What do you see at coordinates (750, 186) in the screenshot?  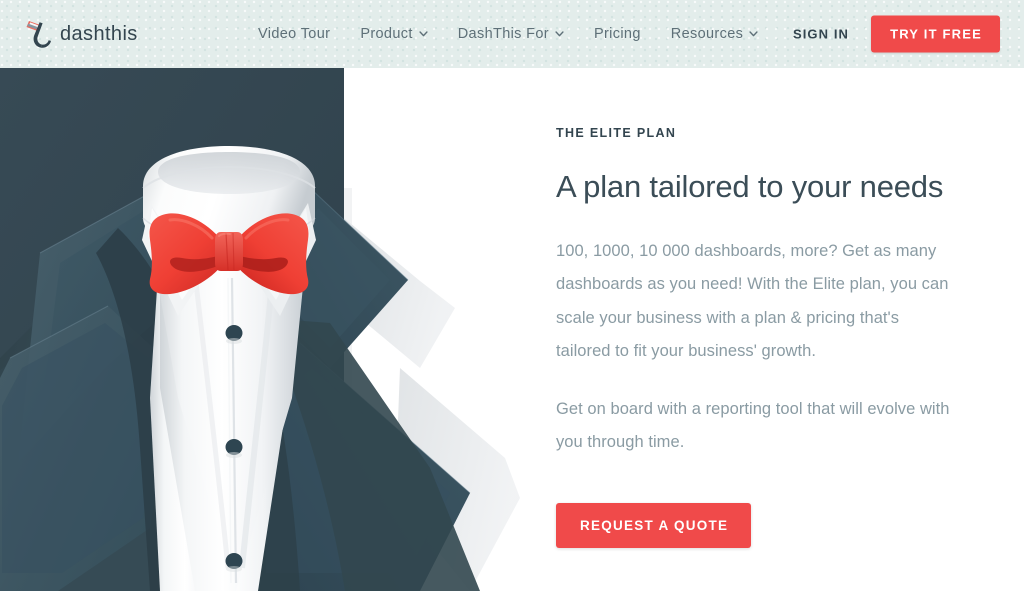 I see `page-title: A plan tailored to your needs` at bounding box center [750, 186].